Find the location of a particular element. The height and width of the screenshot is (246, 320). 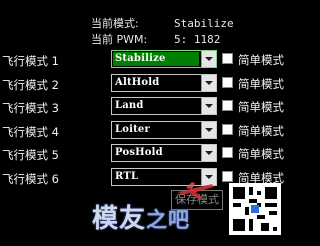

flight-mode-label: 飞行模式 3 is located at coordinates (30, 108).